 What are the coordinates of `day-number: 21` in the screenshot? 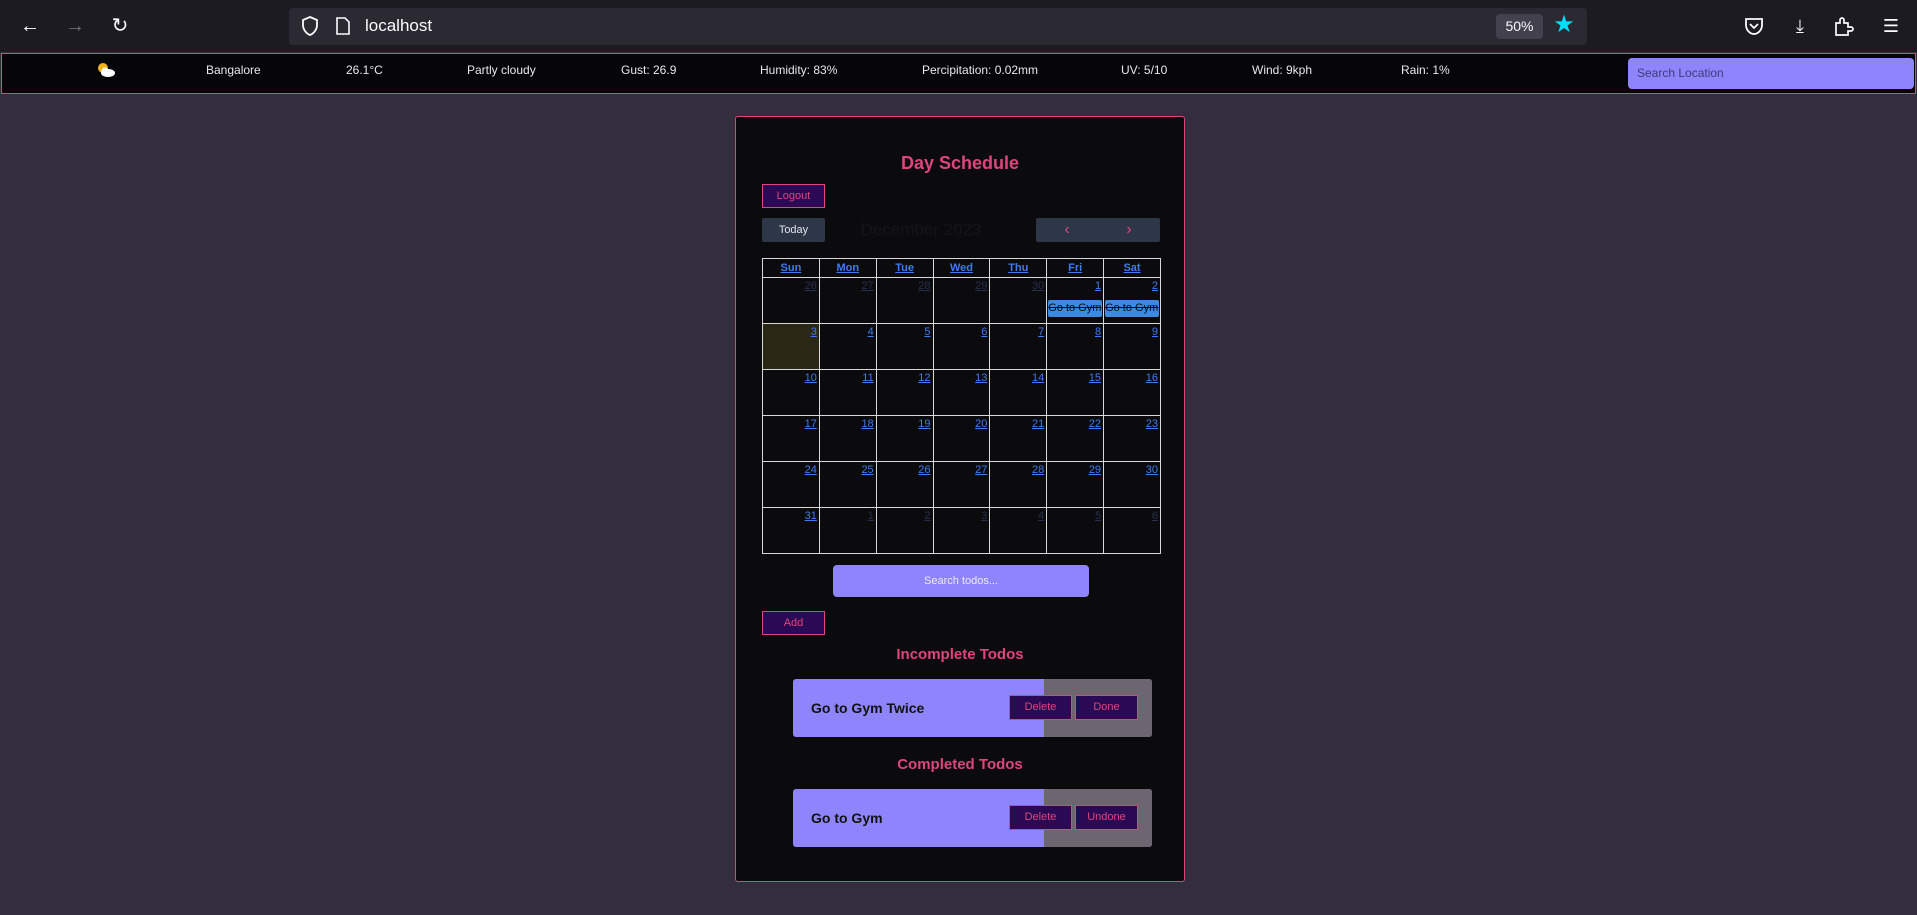 It's located at (1038, 424).